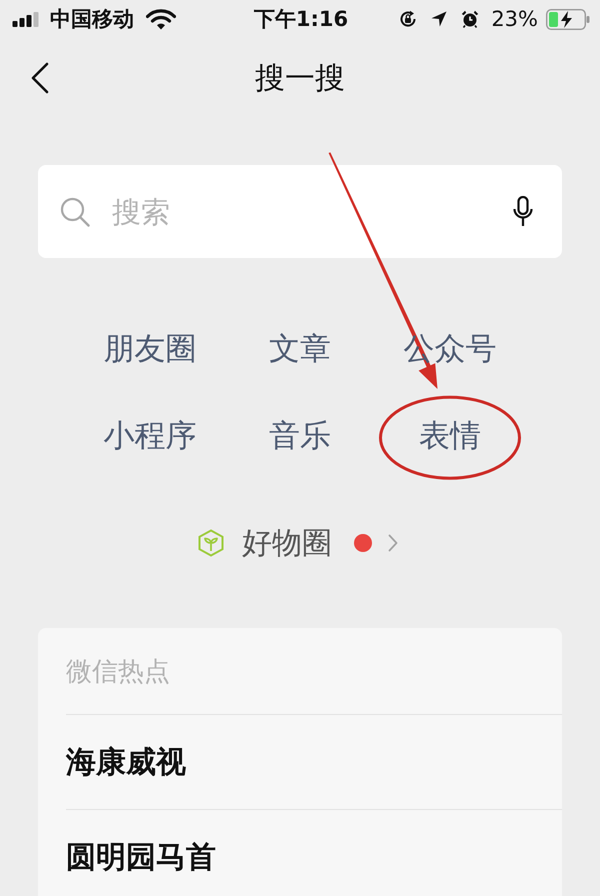  Describe the element at coordinates (300, 435) in the screenshot. I see `category-link: 音乐` at that location.